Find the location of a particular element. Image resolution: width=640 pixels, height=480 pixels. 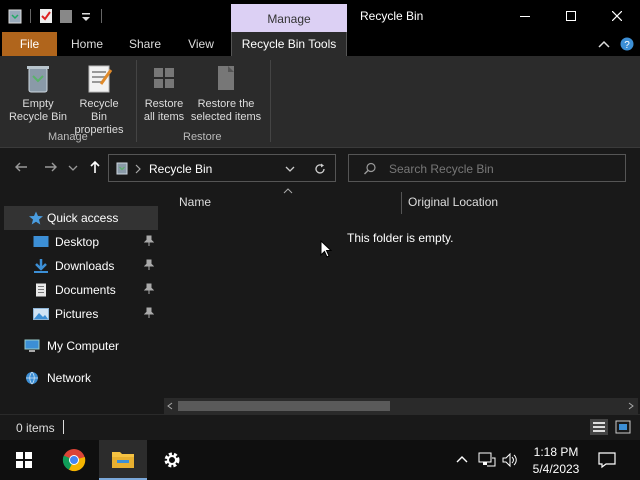

tab-file: File is located at coordinates (29, 44).